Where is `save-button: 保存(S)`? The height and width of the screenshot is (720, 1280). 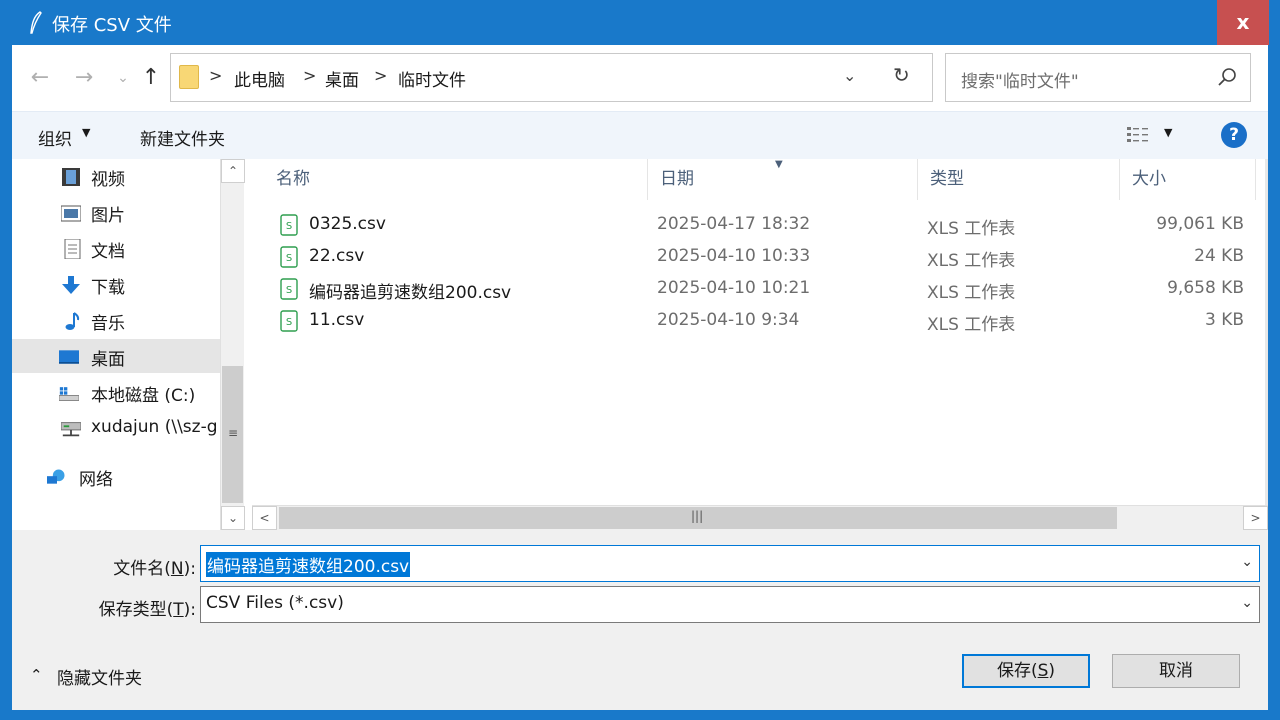 save-button: 保存(S) is located at coordinates (1026, 671).